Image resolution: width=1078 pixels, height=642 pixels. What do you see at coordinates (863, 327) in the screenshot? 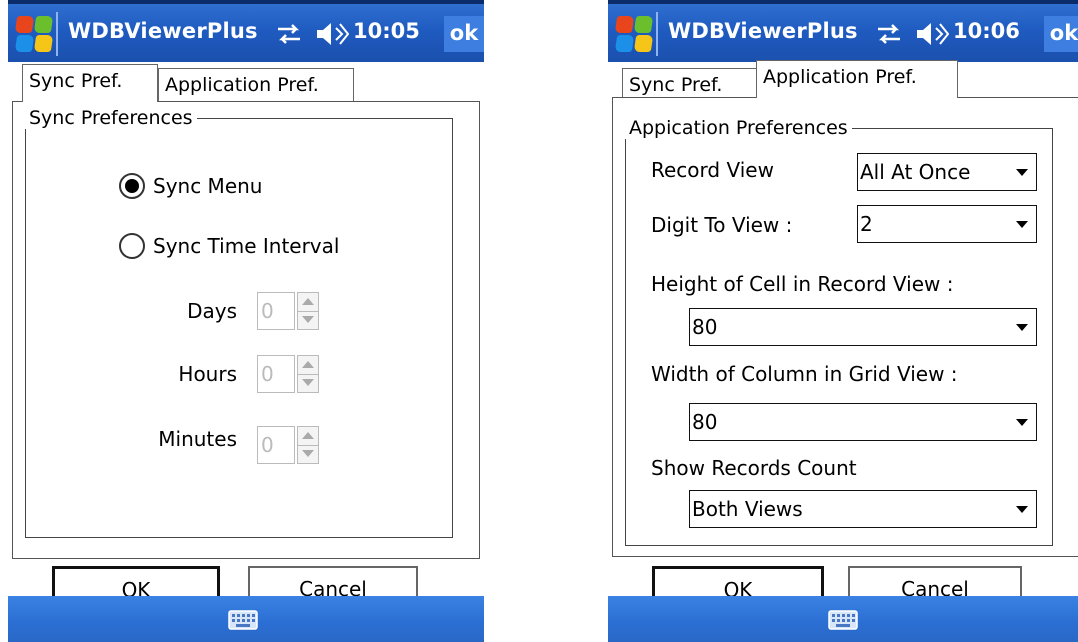
I see `cell-height-dropdown: 80` at bounding box center [863, 327].